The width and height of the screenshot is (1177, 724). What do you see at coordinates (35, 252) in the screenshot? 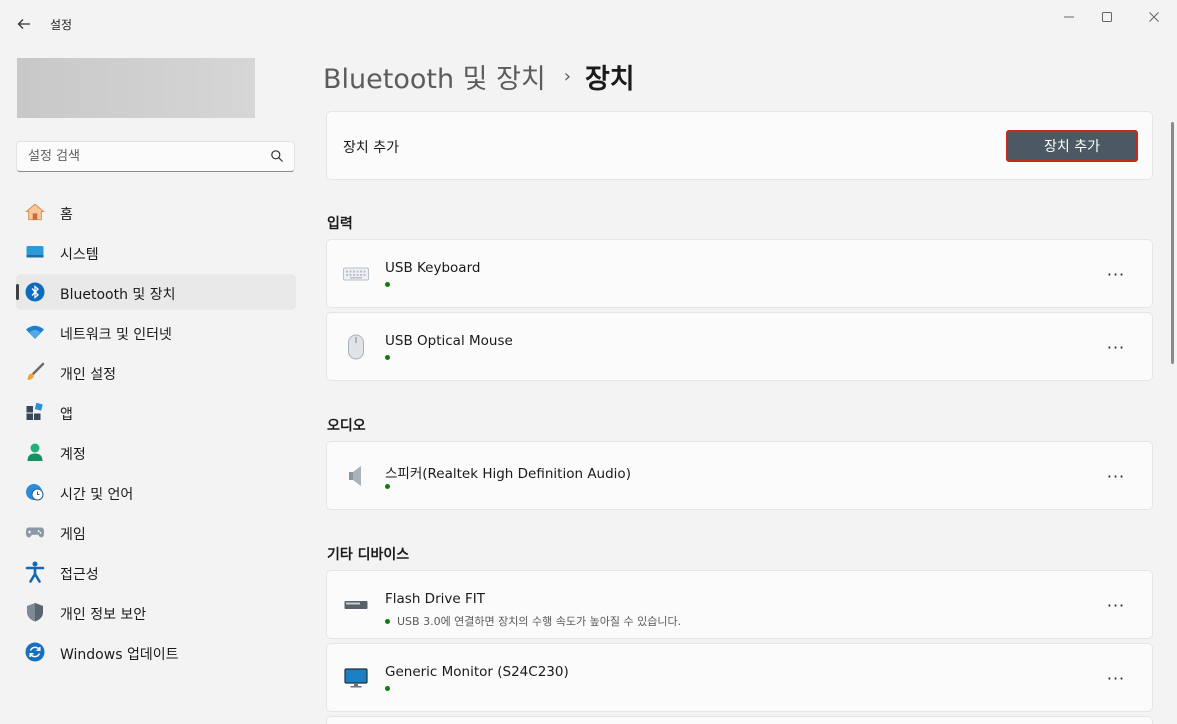
I see `system-monitor-icon` at bounding box center [35, 252].